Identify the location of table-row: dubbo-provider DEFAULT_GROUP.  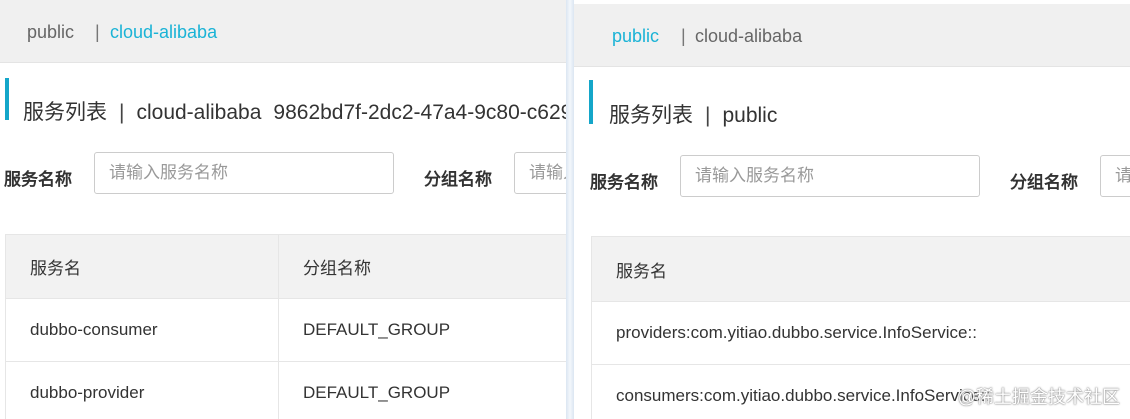
(286, 390).